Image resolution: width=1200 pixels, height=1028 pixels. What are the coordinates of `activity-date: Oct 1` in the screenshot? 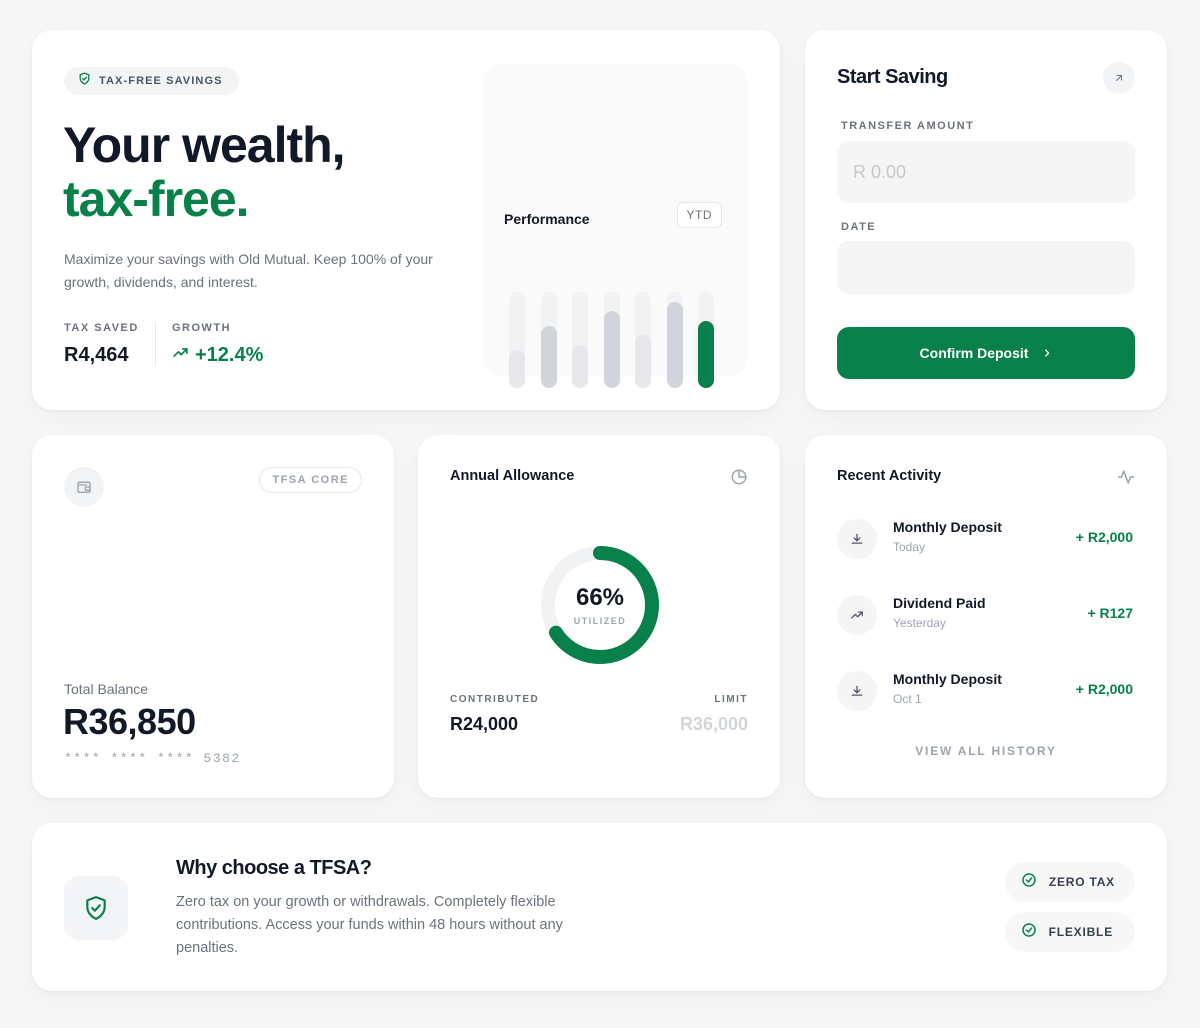 It's located at (907, 699).